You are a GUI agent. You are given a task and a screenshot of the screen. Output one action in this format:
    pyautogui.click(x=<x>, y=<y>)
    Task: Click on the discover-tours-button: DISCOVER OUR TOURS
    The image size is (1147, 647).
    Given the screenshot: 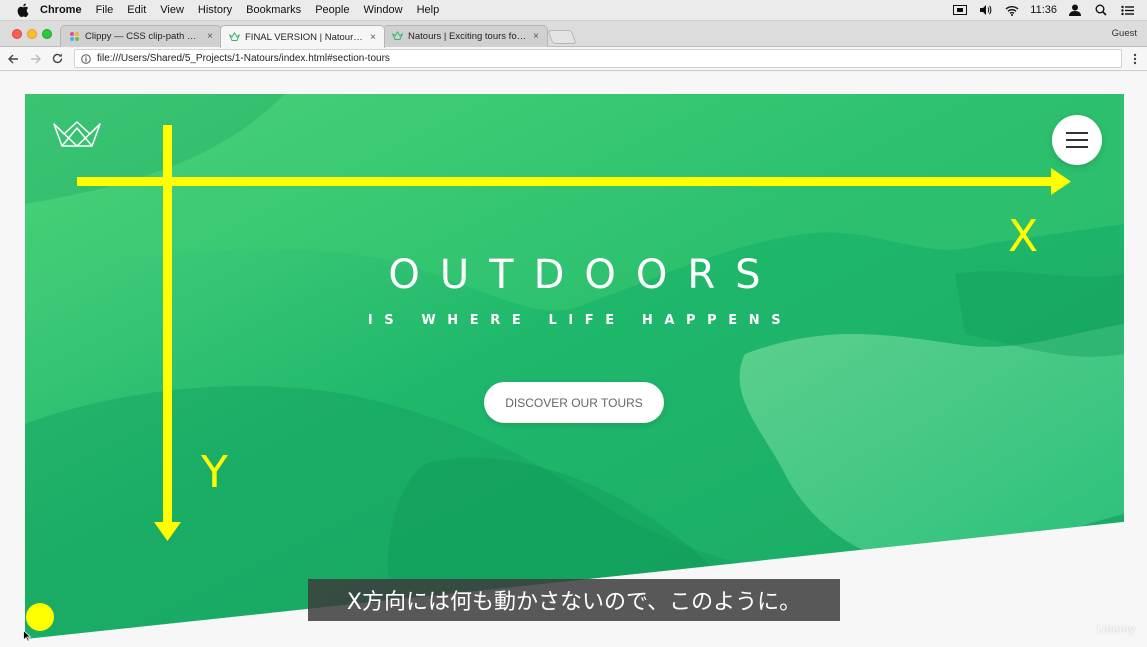 What is the action you would take?
    pyautogui.click(x=574, y=402)
    